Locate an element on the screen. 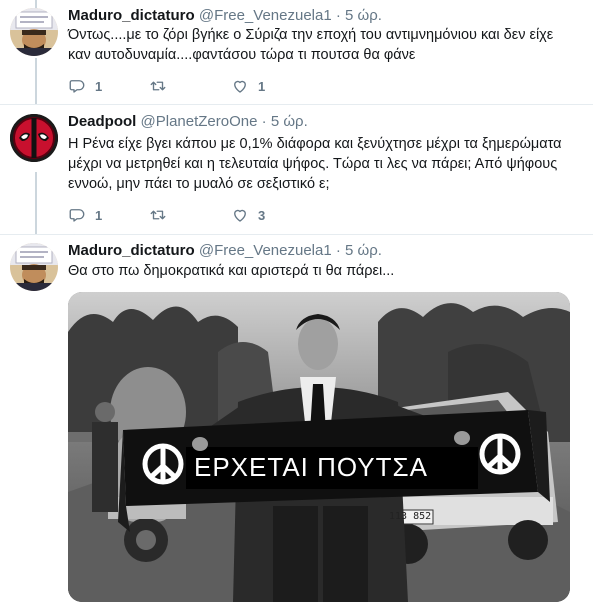  tweet-header: Deadpool @PlanetZeroOne · 5 ώρ. is located at coordinates (188, 122).